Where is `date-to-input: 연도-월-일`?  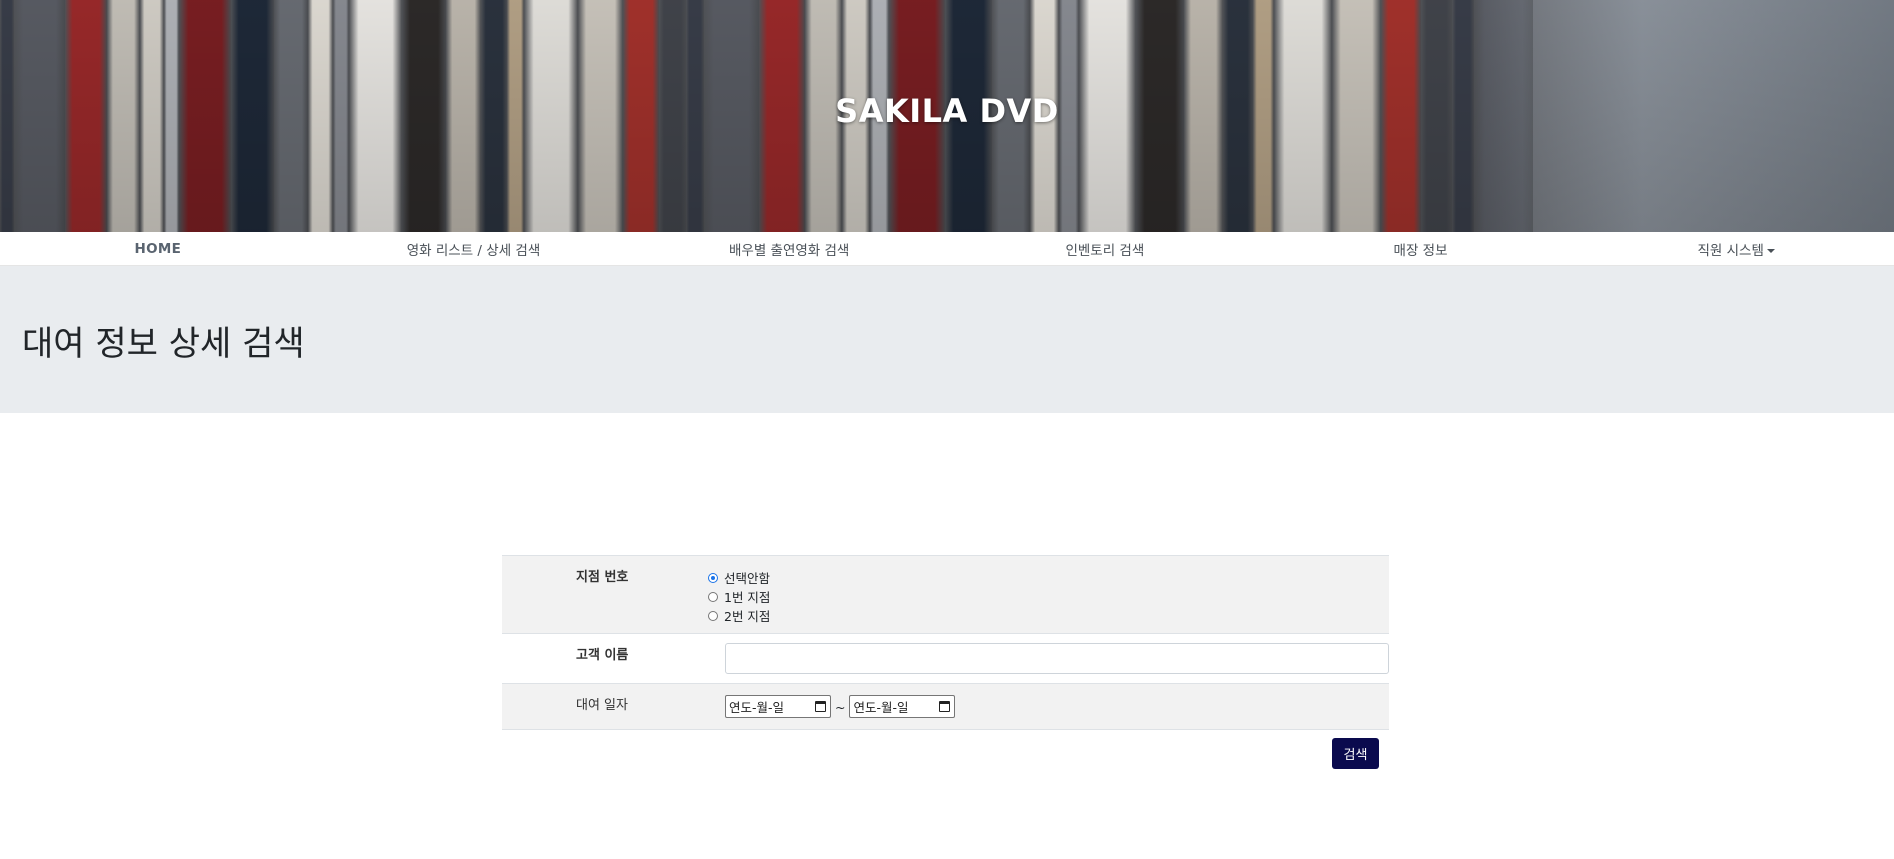
date-to-input: 연도-월-일 is located at coordinates (902, 706).